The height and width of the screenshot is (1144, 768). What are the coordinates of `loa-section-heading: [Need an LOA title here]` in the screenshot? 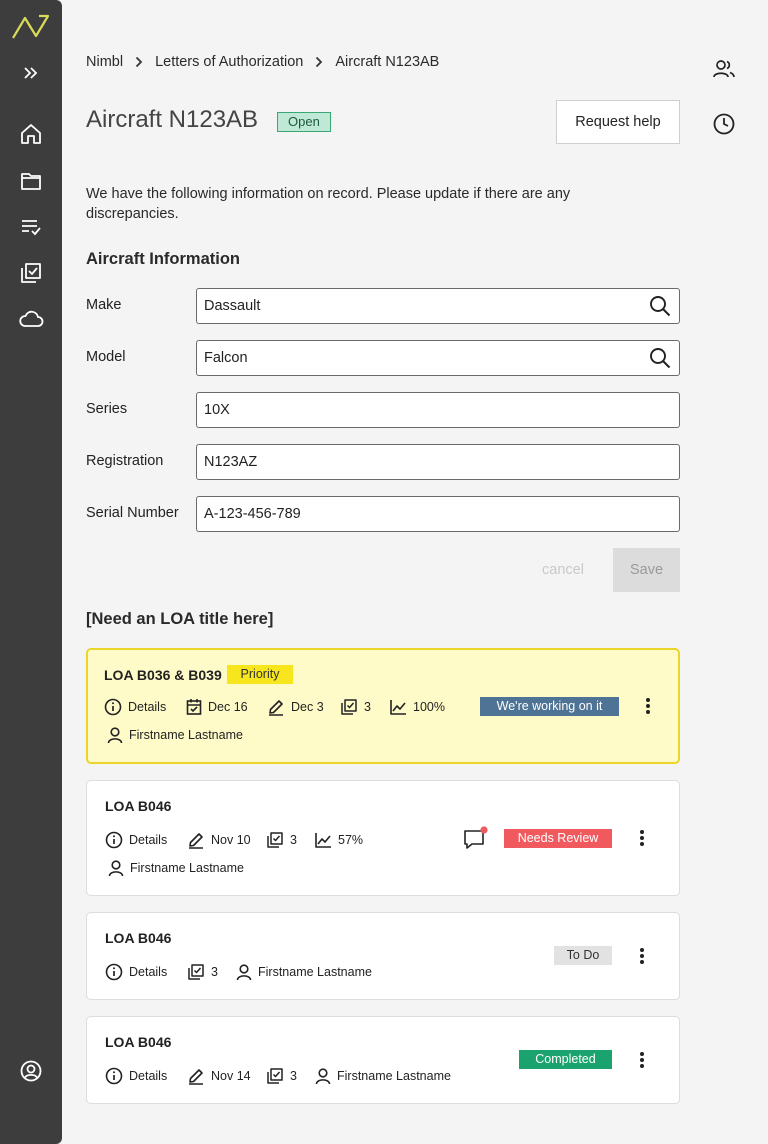 It's located at (180, 619).